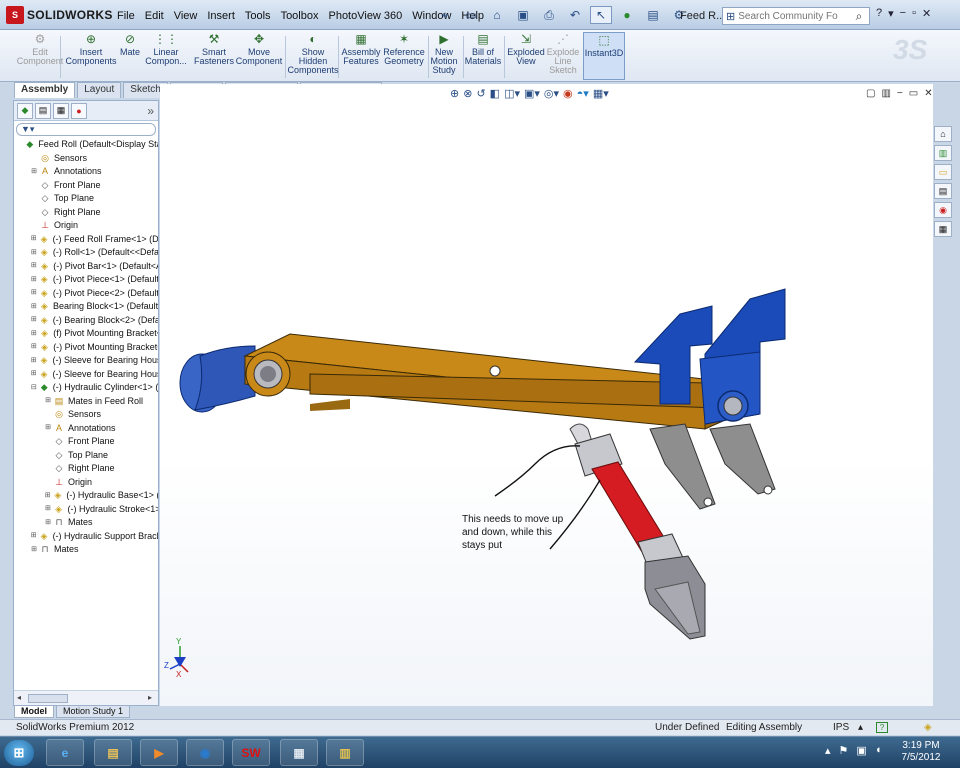 The width and height of the screenshot is (960, 768). I want to click on help-icon: ?, so click(879, 13).